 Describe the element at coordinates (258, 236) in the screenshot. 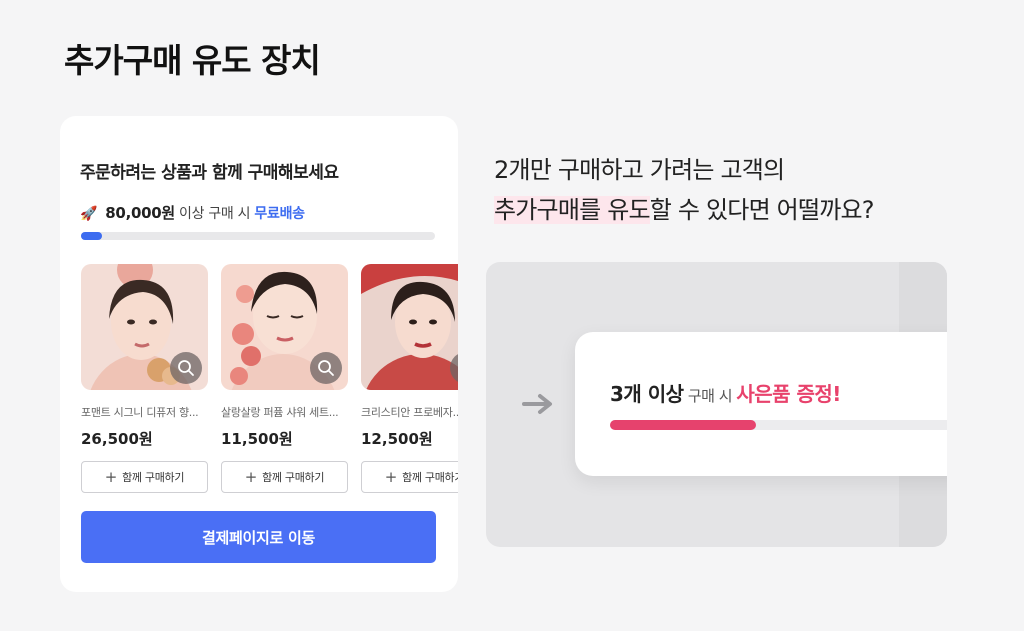

I see `shipping-progress-bar` at that location.